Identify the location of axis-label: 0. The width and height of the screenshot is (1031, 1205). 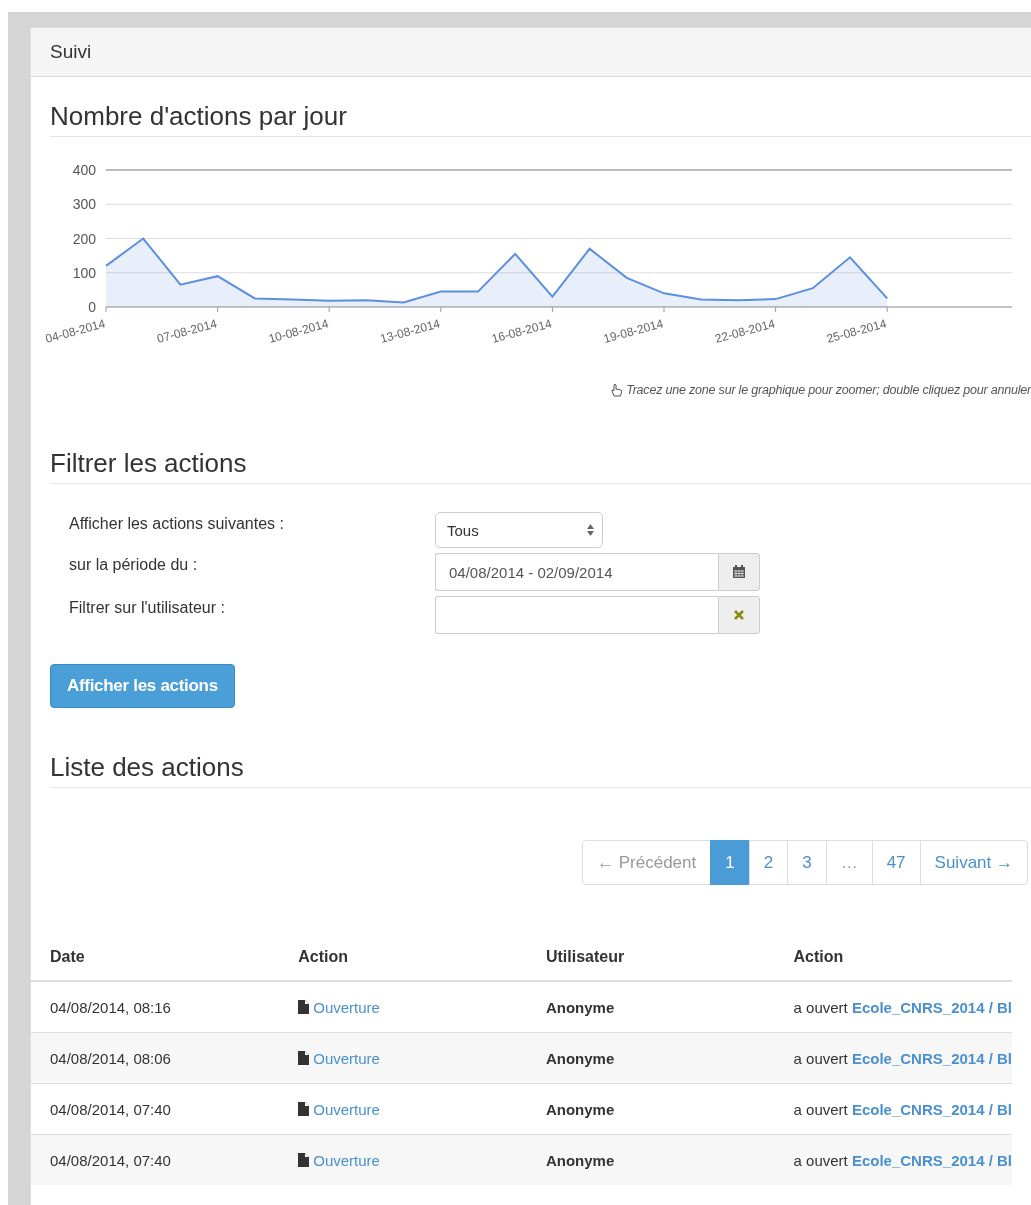
(92, 307).